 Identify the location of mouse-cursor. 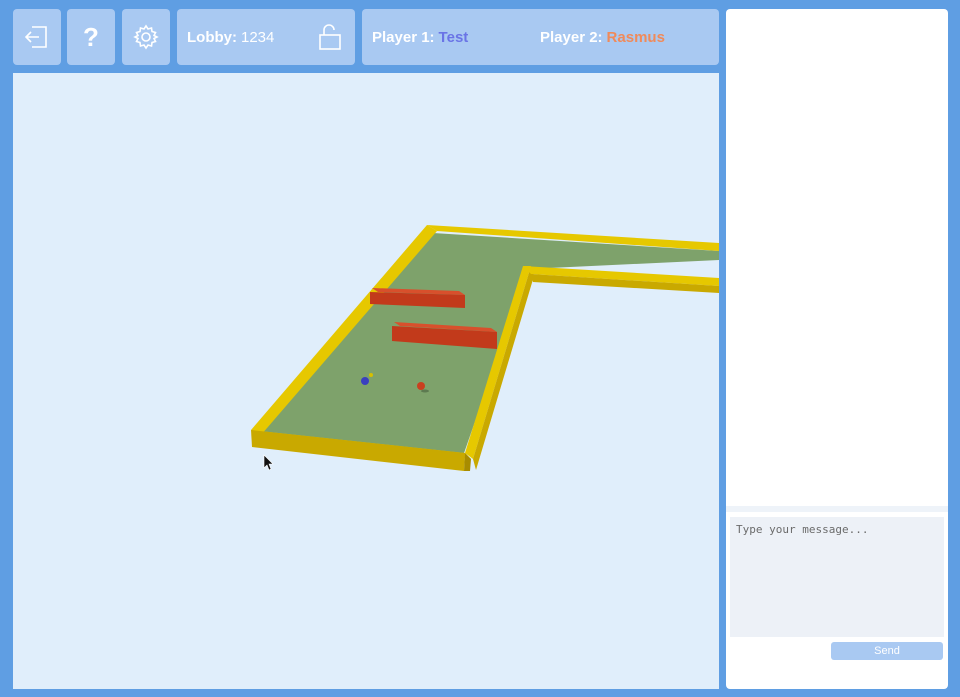
(268, 462).